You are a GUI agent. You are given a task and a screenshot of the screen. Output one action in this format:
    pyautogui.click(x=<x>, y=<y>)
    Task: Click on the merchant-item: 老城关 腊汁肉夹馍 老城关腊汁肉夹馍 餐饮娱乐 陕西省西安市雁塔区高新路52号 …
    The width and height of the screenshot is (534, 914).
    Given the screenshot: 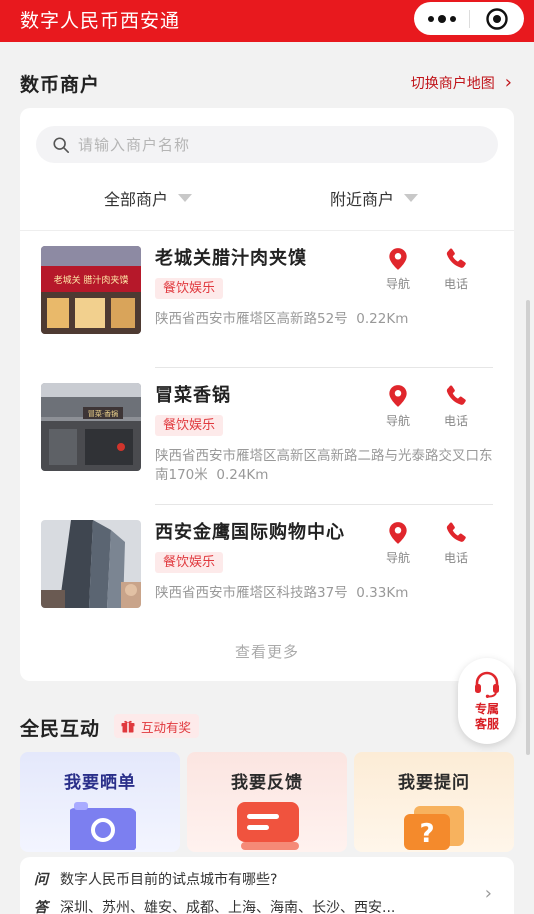 What is the action you would take?
    pyautogui.click(x=267, y=297)
    